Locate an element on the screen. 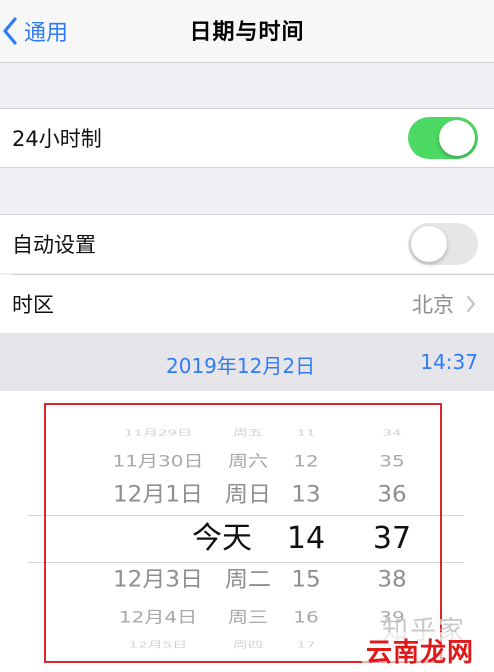  selected-datetime-bar: 2019年12月2日 14:37 is located at coordinates (247, 362).